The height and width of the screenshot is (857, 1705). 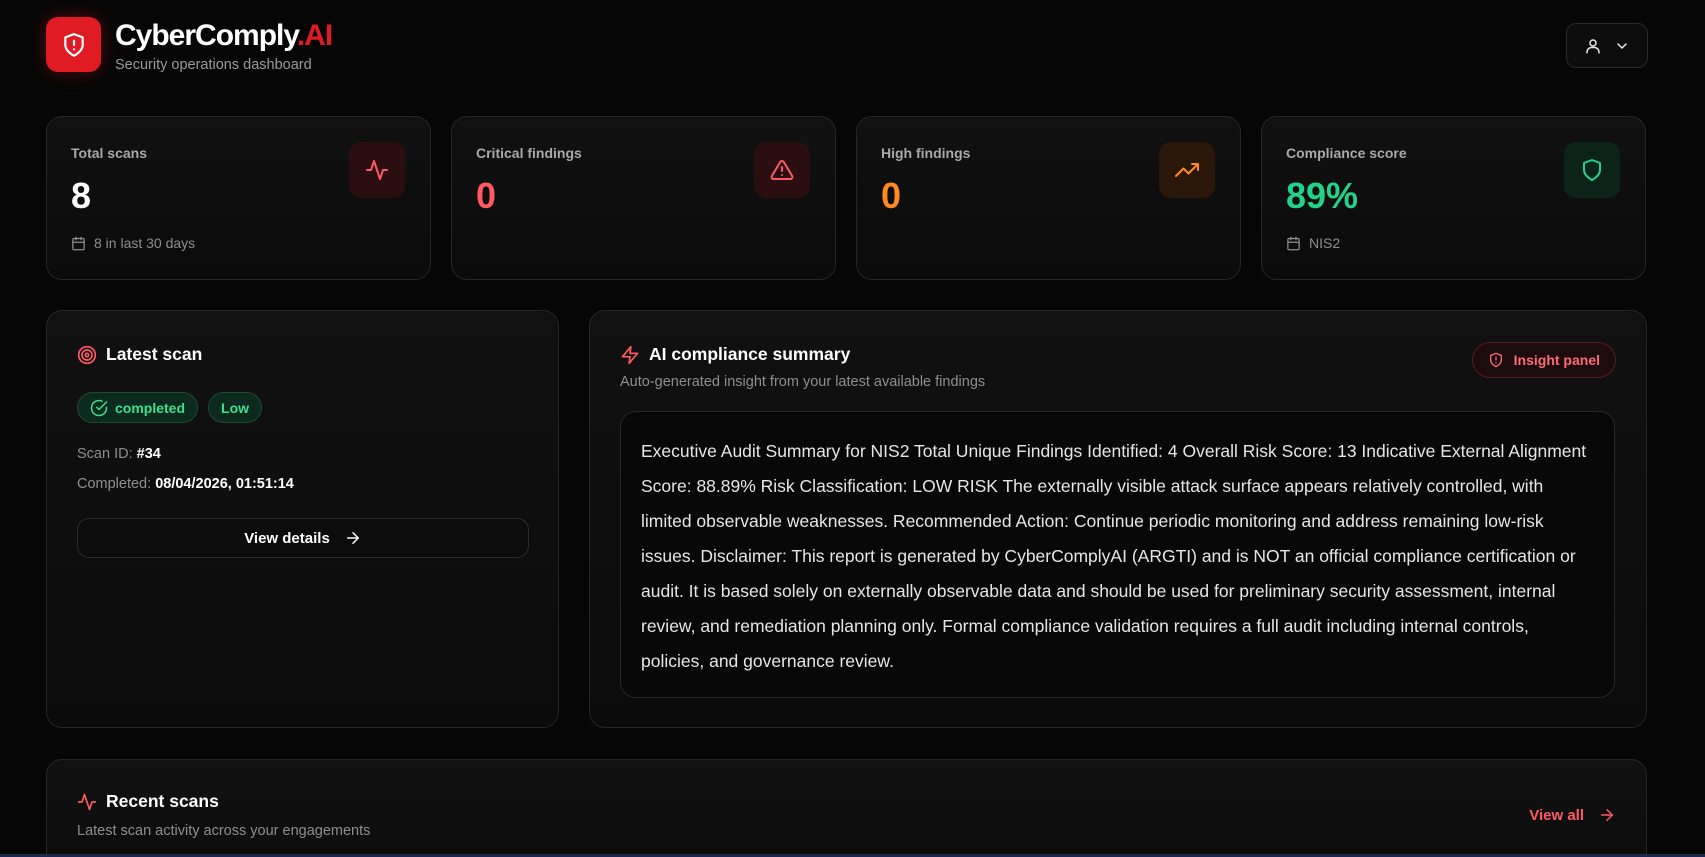 What do you see at coordinates (105, 454) in the screenshot?
I see `scan-id-label: Scan ID:` at bounding box center [105, 454].